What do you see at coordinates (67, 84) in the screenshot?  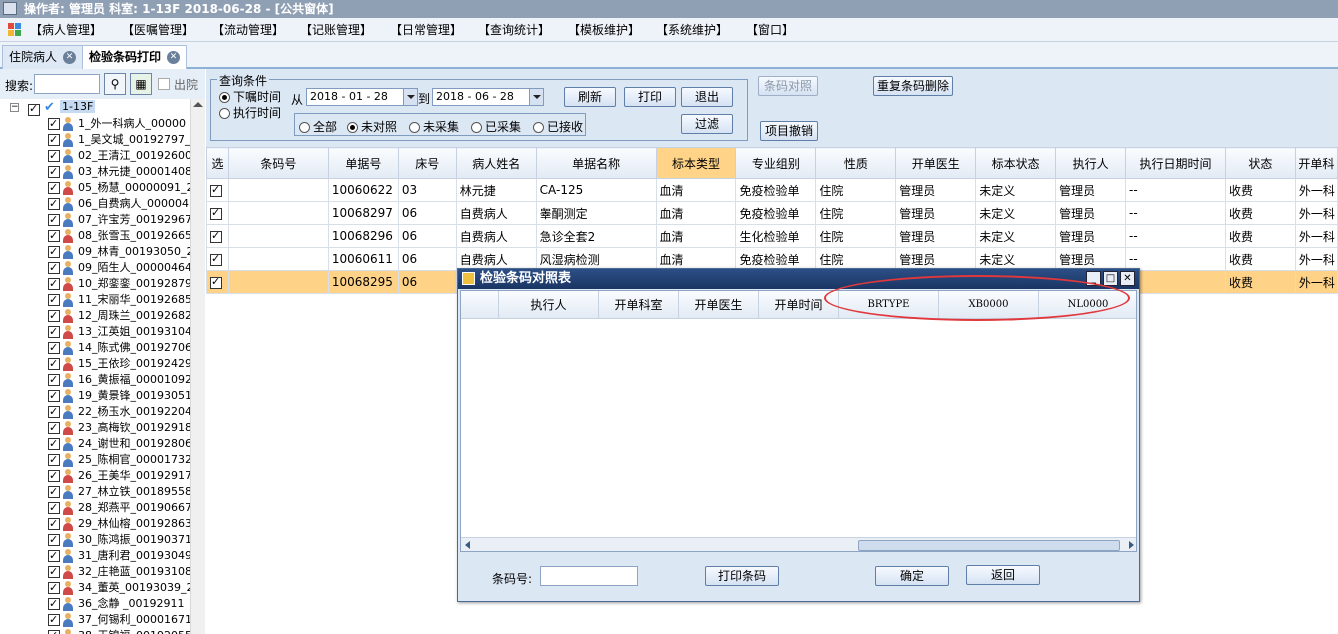 I see `search-input` at bounding box center [67, 84].